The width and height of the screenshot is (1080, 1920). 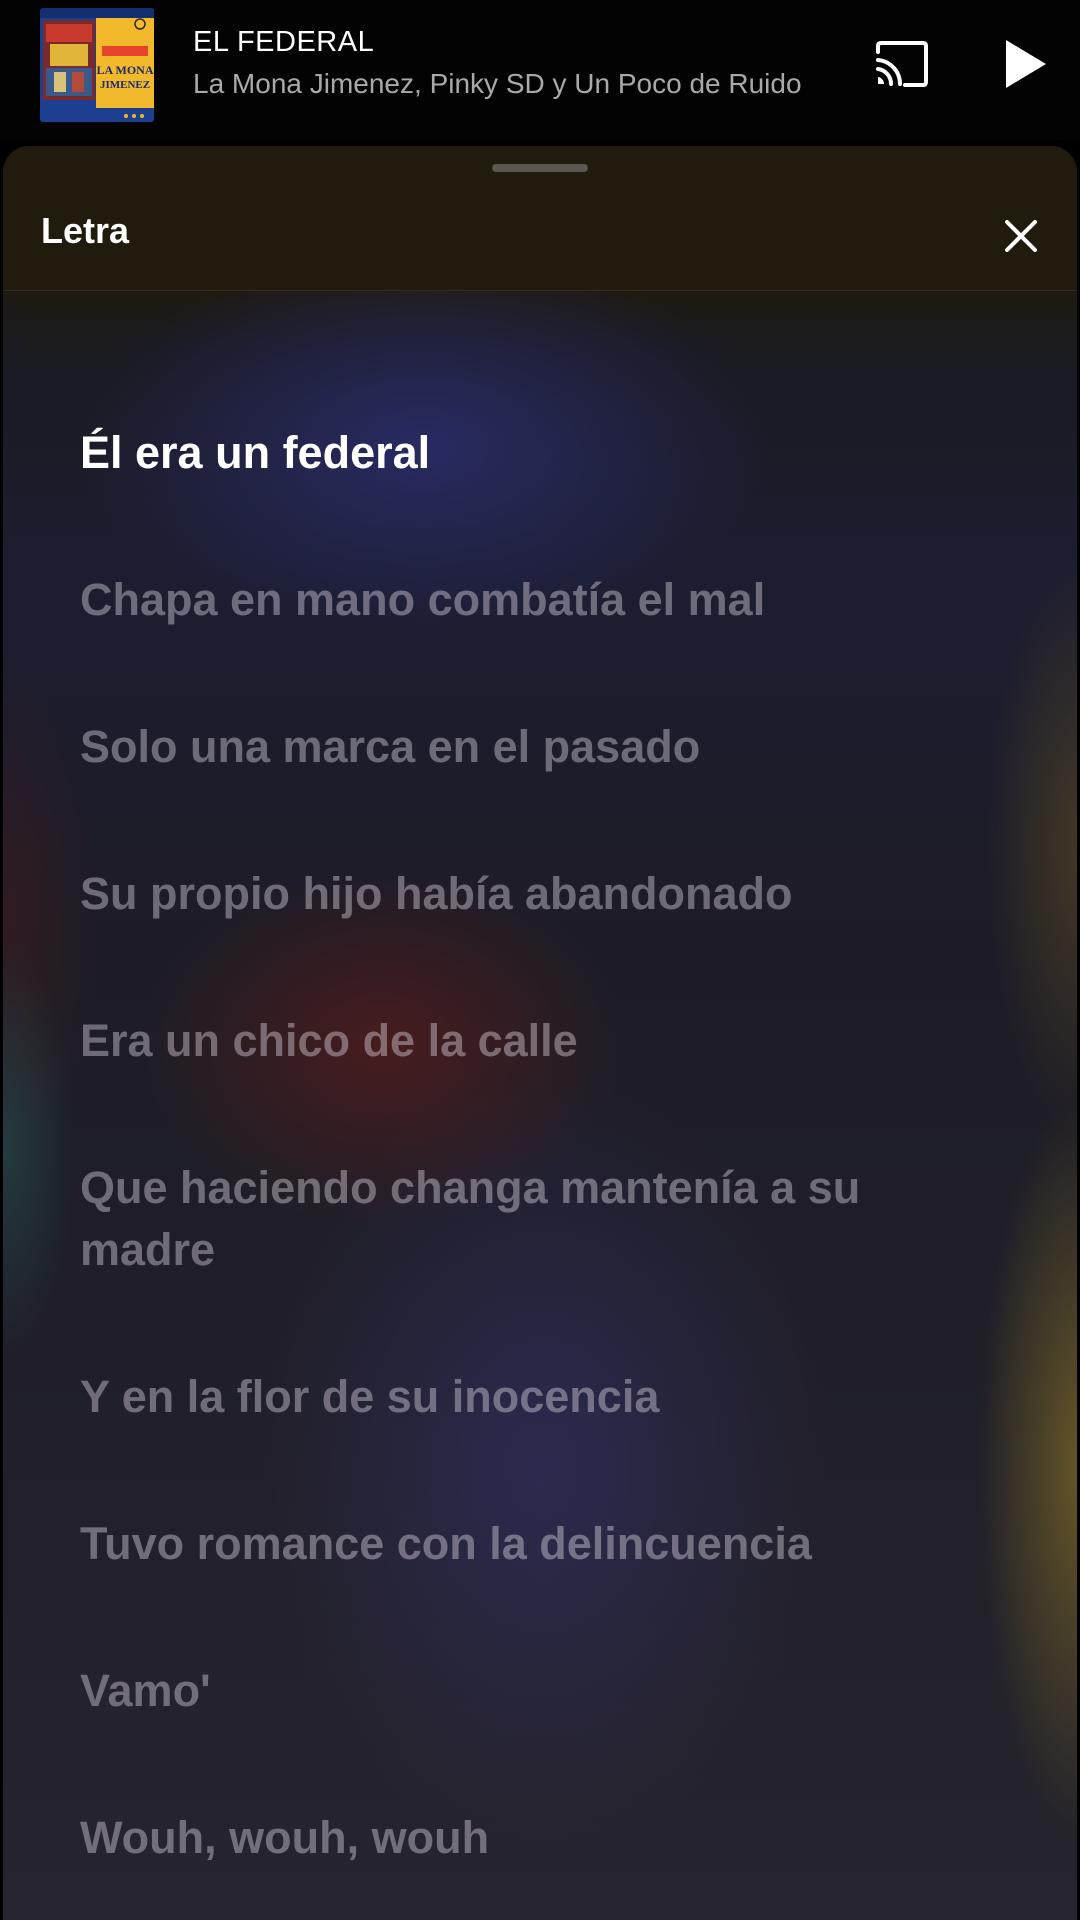 I want to click on lyric-line: Que haciendo changa mantenía a su madre, so click(x=530, y=1219).